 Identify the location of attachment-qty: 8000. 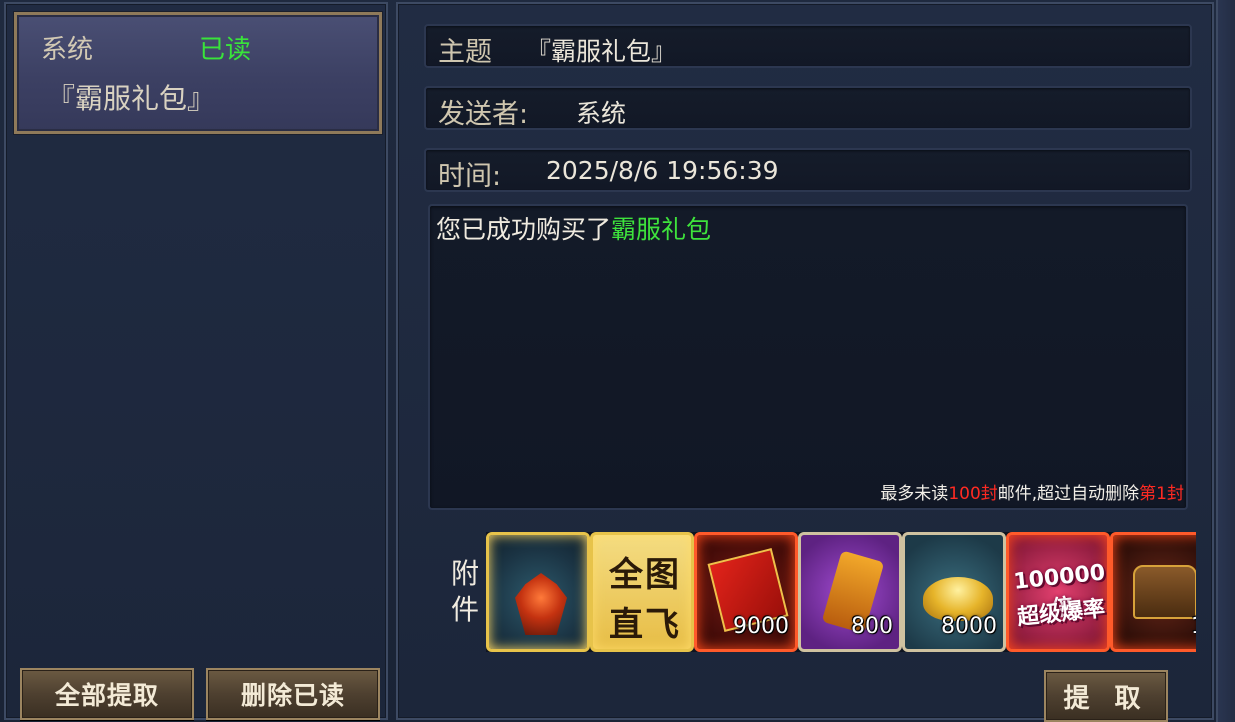
(969, 626).